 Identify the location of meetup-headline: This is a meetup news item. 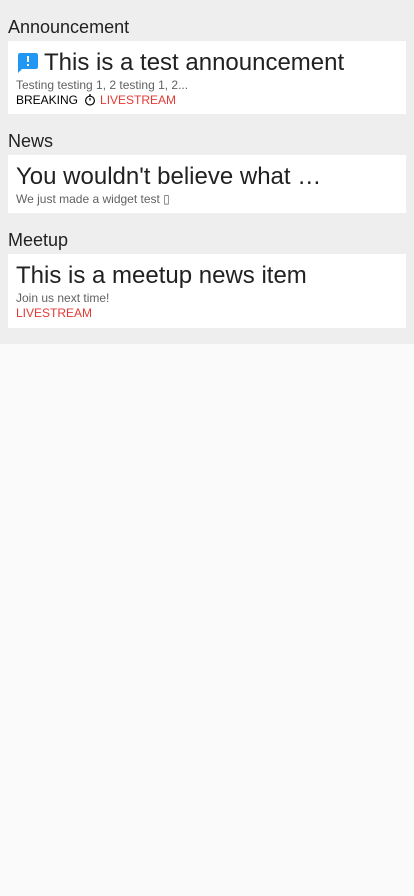
(161, 275).